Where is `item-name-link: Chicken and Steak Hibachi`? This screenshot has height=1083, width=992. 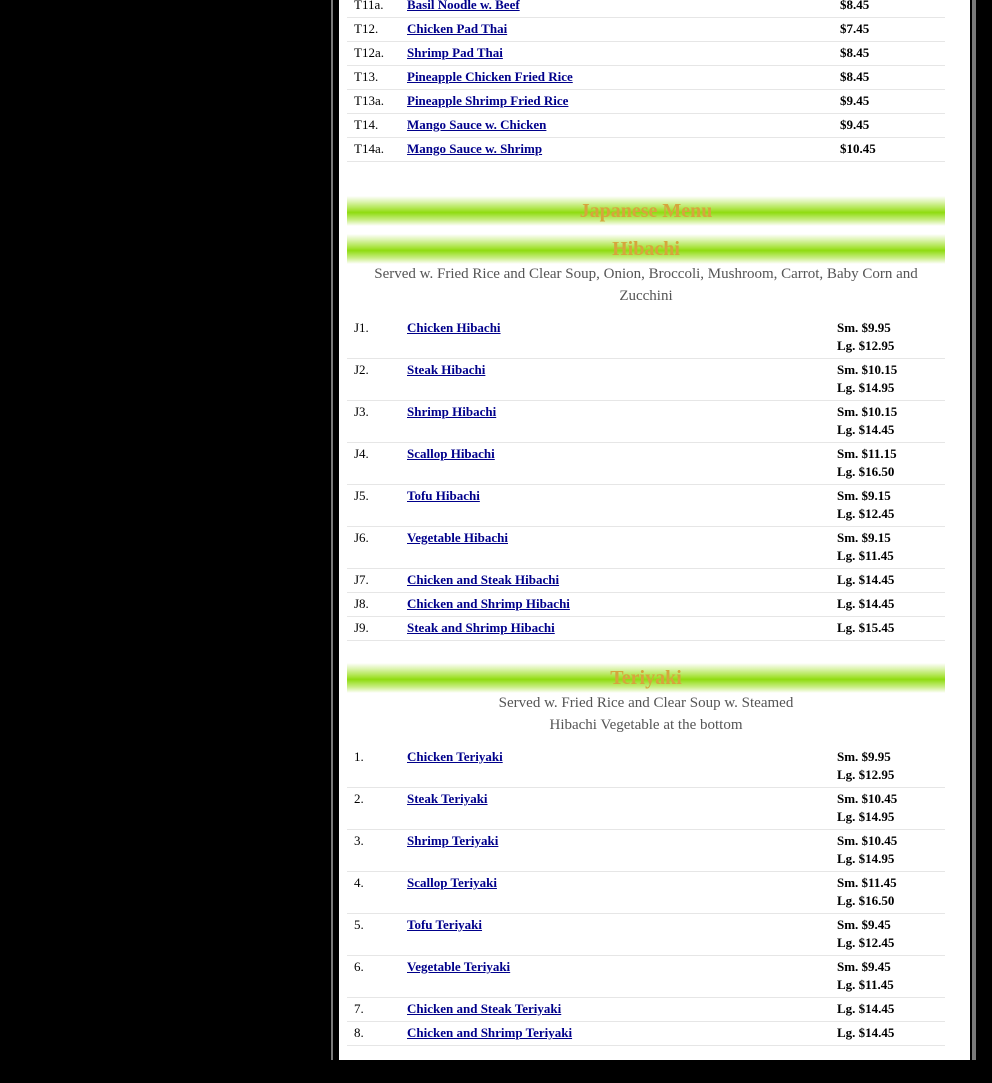 item-name-link: Chicken and Steak Hibachi is located at coordinates (483, 579).